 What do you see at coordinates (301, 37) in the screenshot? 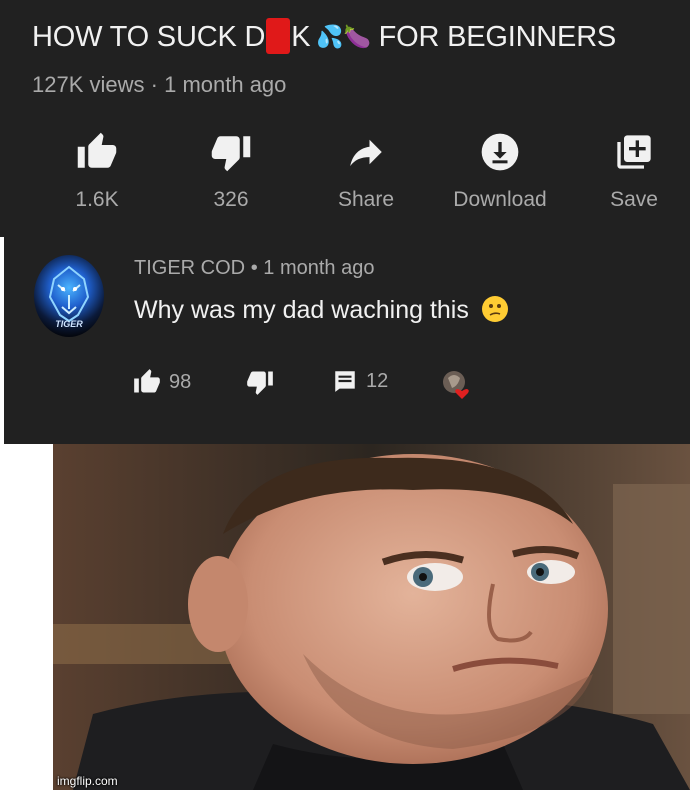
I see `title-text-mid: K` at bounding box center [301, 37].